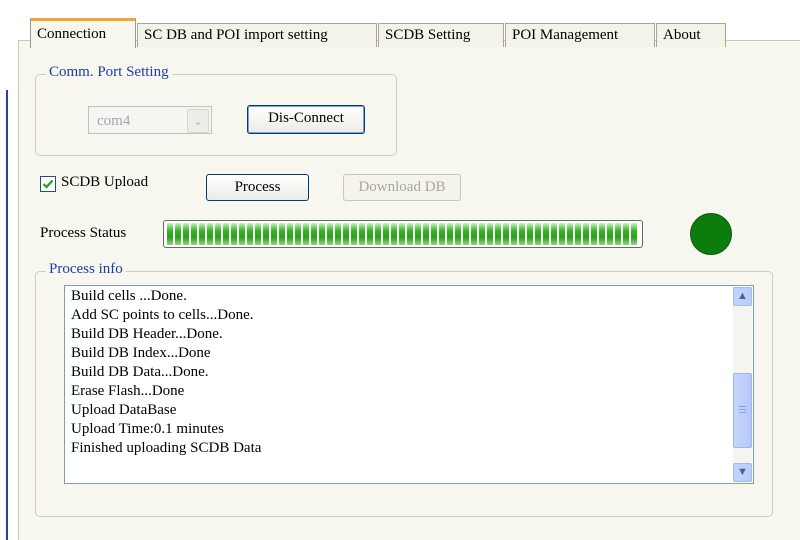 The image size is (800, 540). Describe the element at coordinates (147, 429) in the screenshot. I see `log-line: Upload Time:0.1 minutes` at that location.